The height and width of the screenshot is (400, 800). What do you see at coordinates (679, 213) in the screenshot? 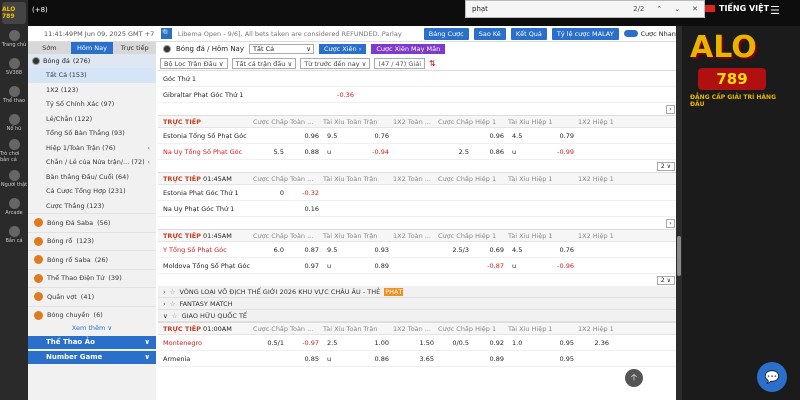
I see `scrollbar` at bounding box center [679, 213].